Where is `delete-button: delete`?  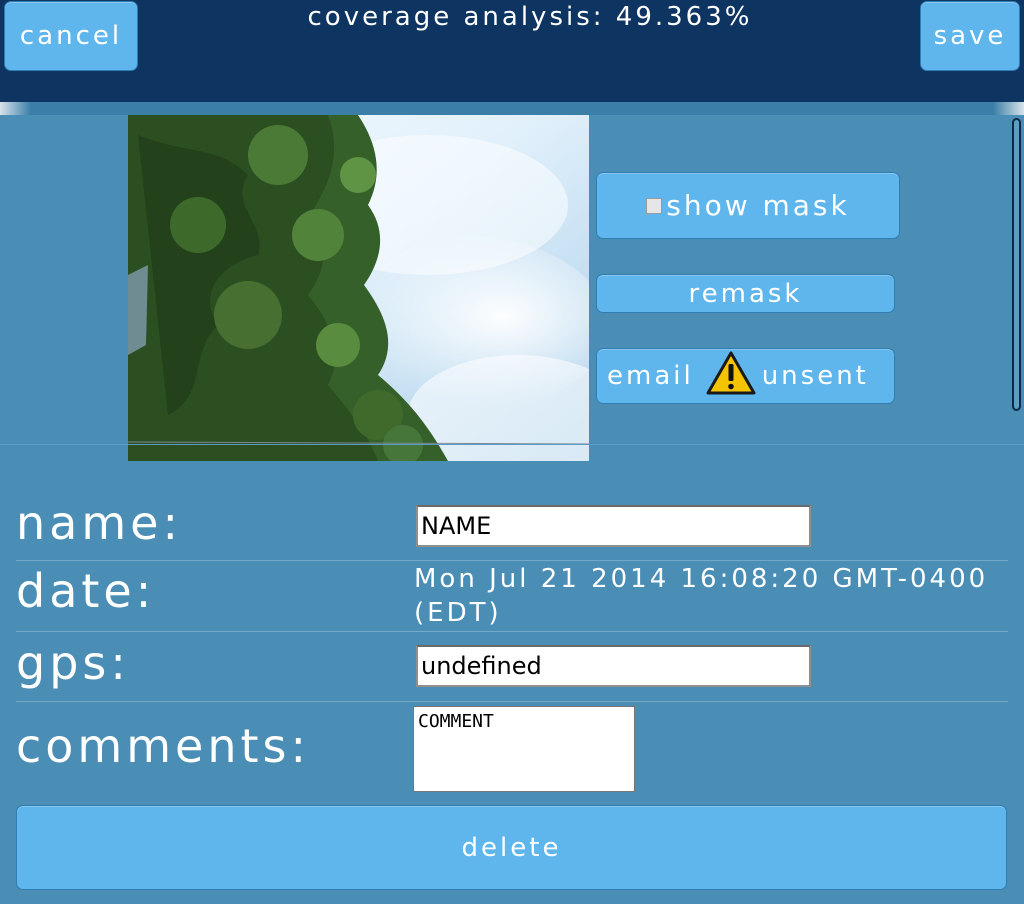
delete-button: delete is located at coordinates (511, 847).